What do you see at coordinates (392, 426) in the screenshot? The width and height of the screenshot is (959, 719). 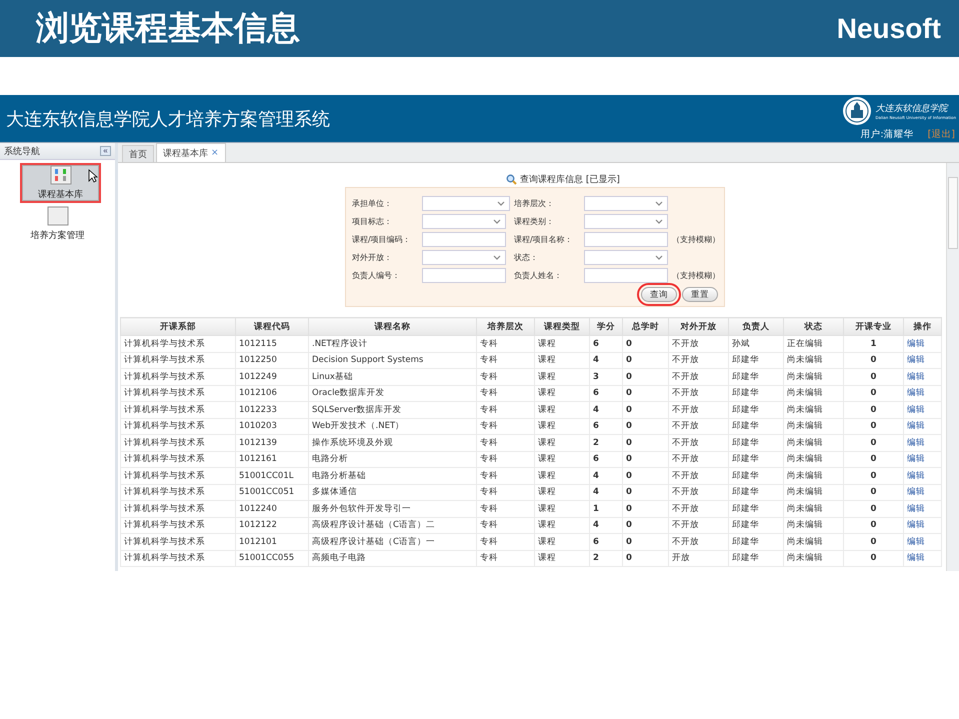 I see `table-cell: Web开发技术（.NET）` at bounding box center [392, 426].